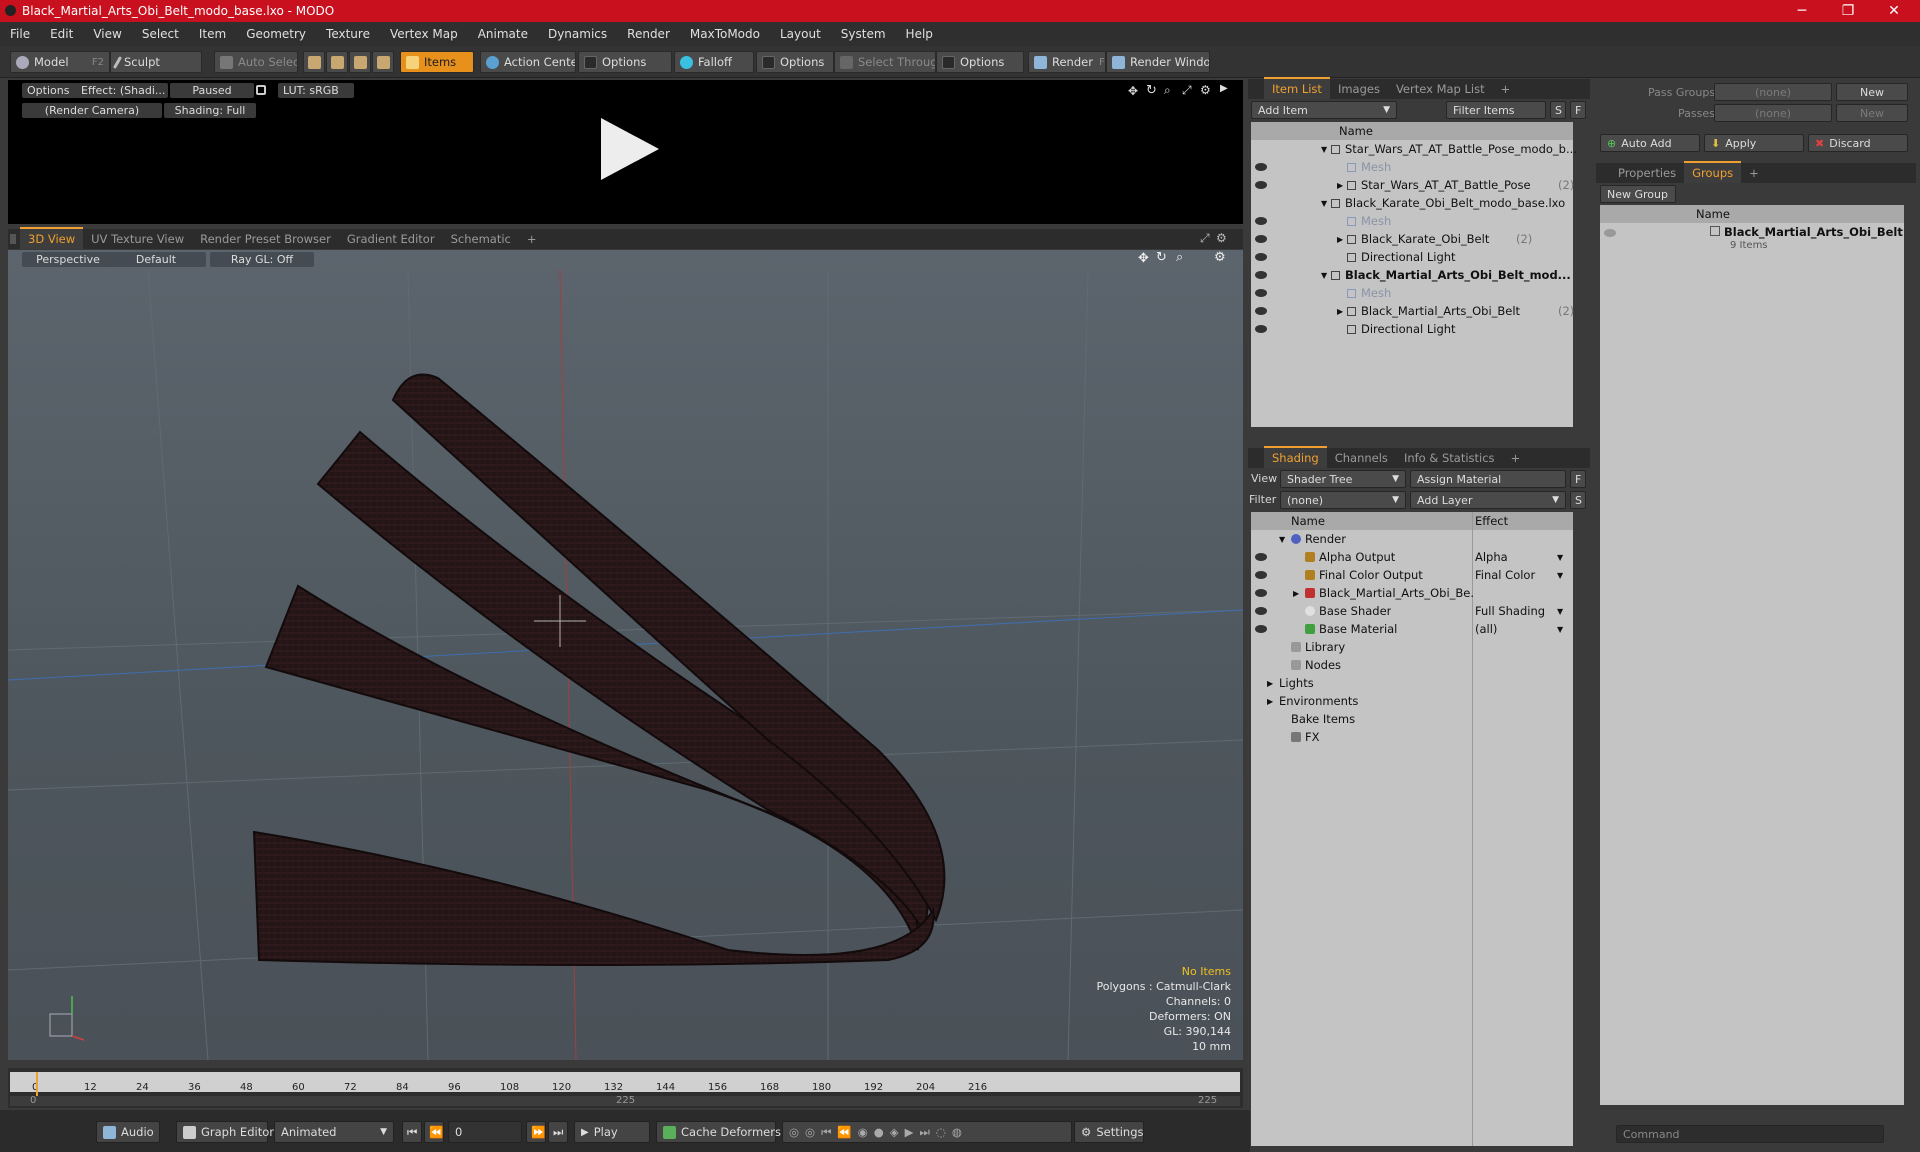  I want to click on tab-render-preset-browser: Render Preset Browser, so click(265, 239).